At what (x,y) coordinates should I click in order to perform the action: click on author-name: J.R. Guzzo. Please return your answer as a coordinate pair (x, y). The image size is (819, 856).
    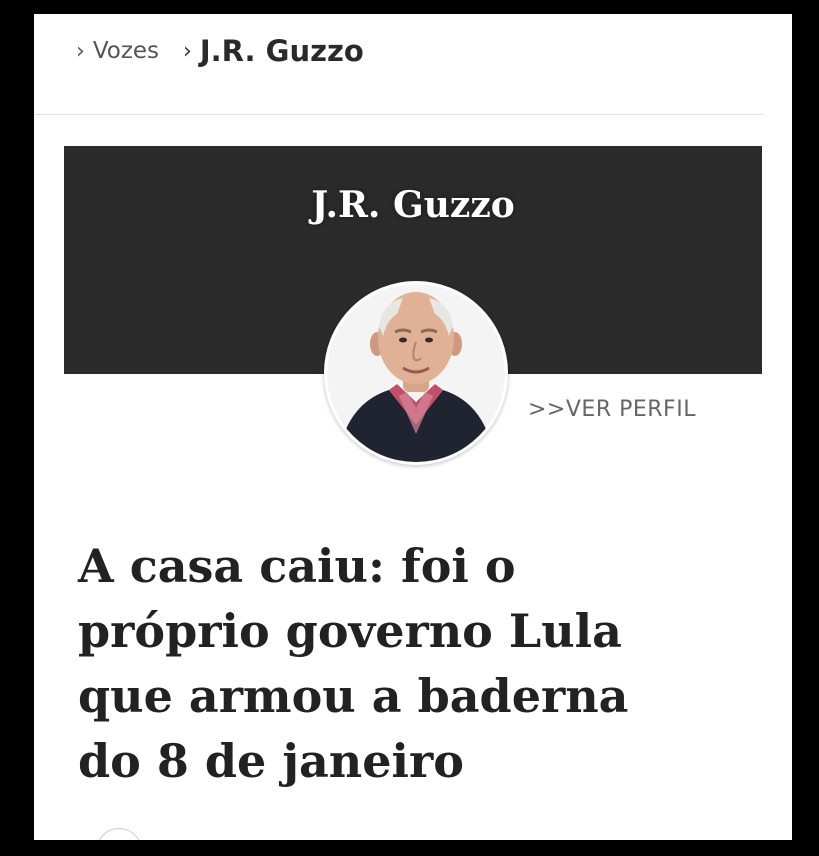
    Looking at the image, I should click on (413, 205).